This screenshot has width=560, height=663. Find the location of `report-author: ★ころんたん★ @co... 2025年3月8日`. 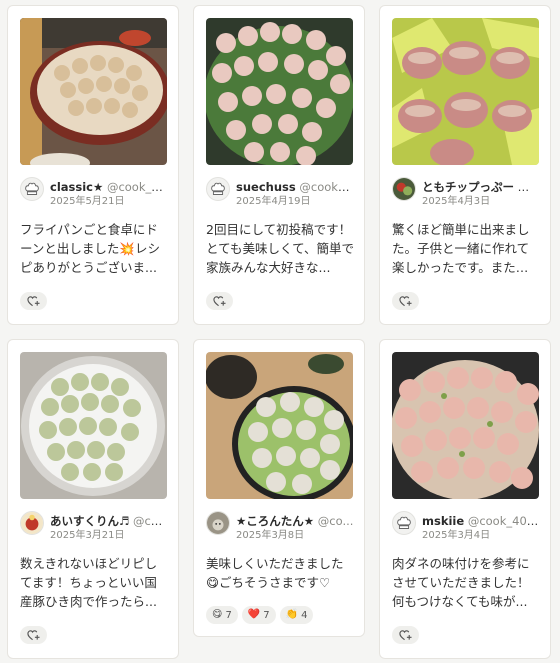

report-author: ★ころんたん★ @co... 2025年3月8日 is located at coordinates (281, 531).